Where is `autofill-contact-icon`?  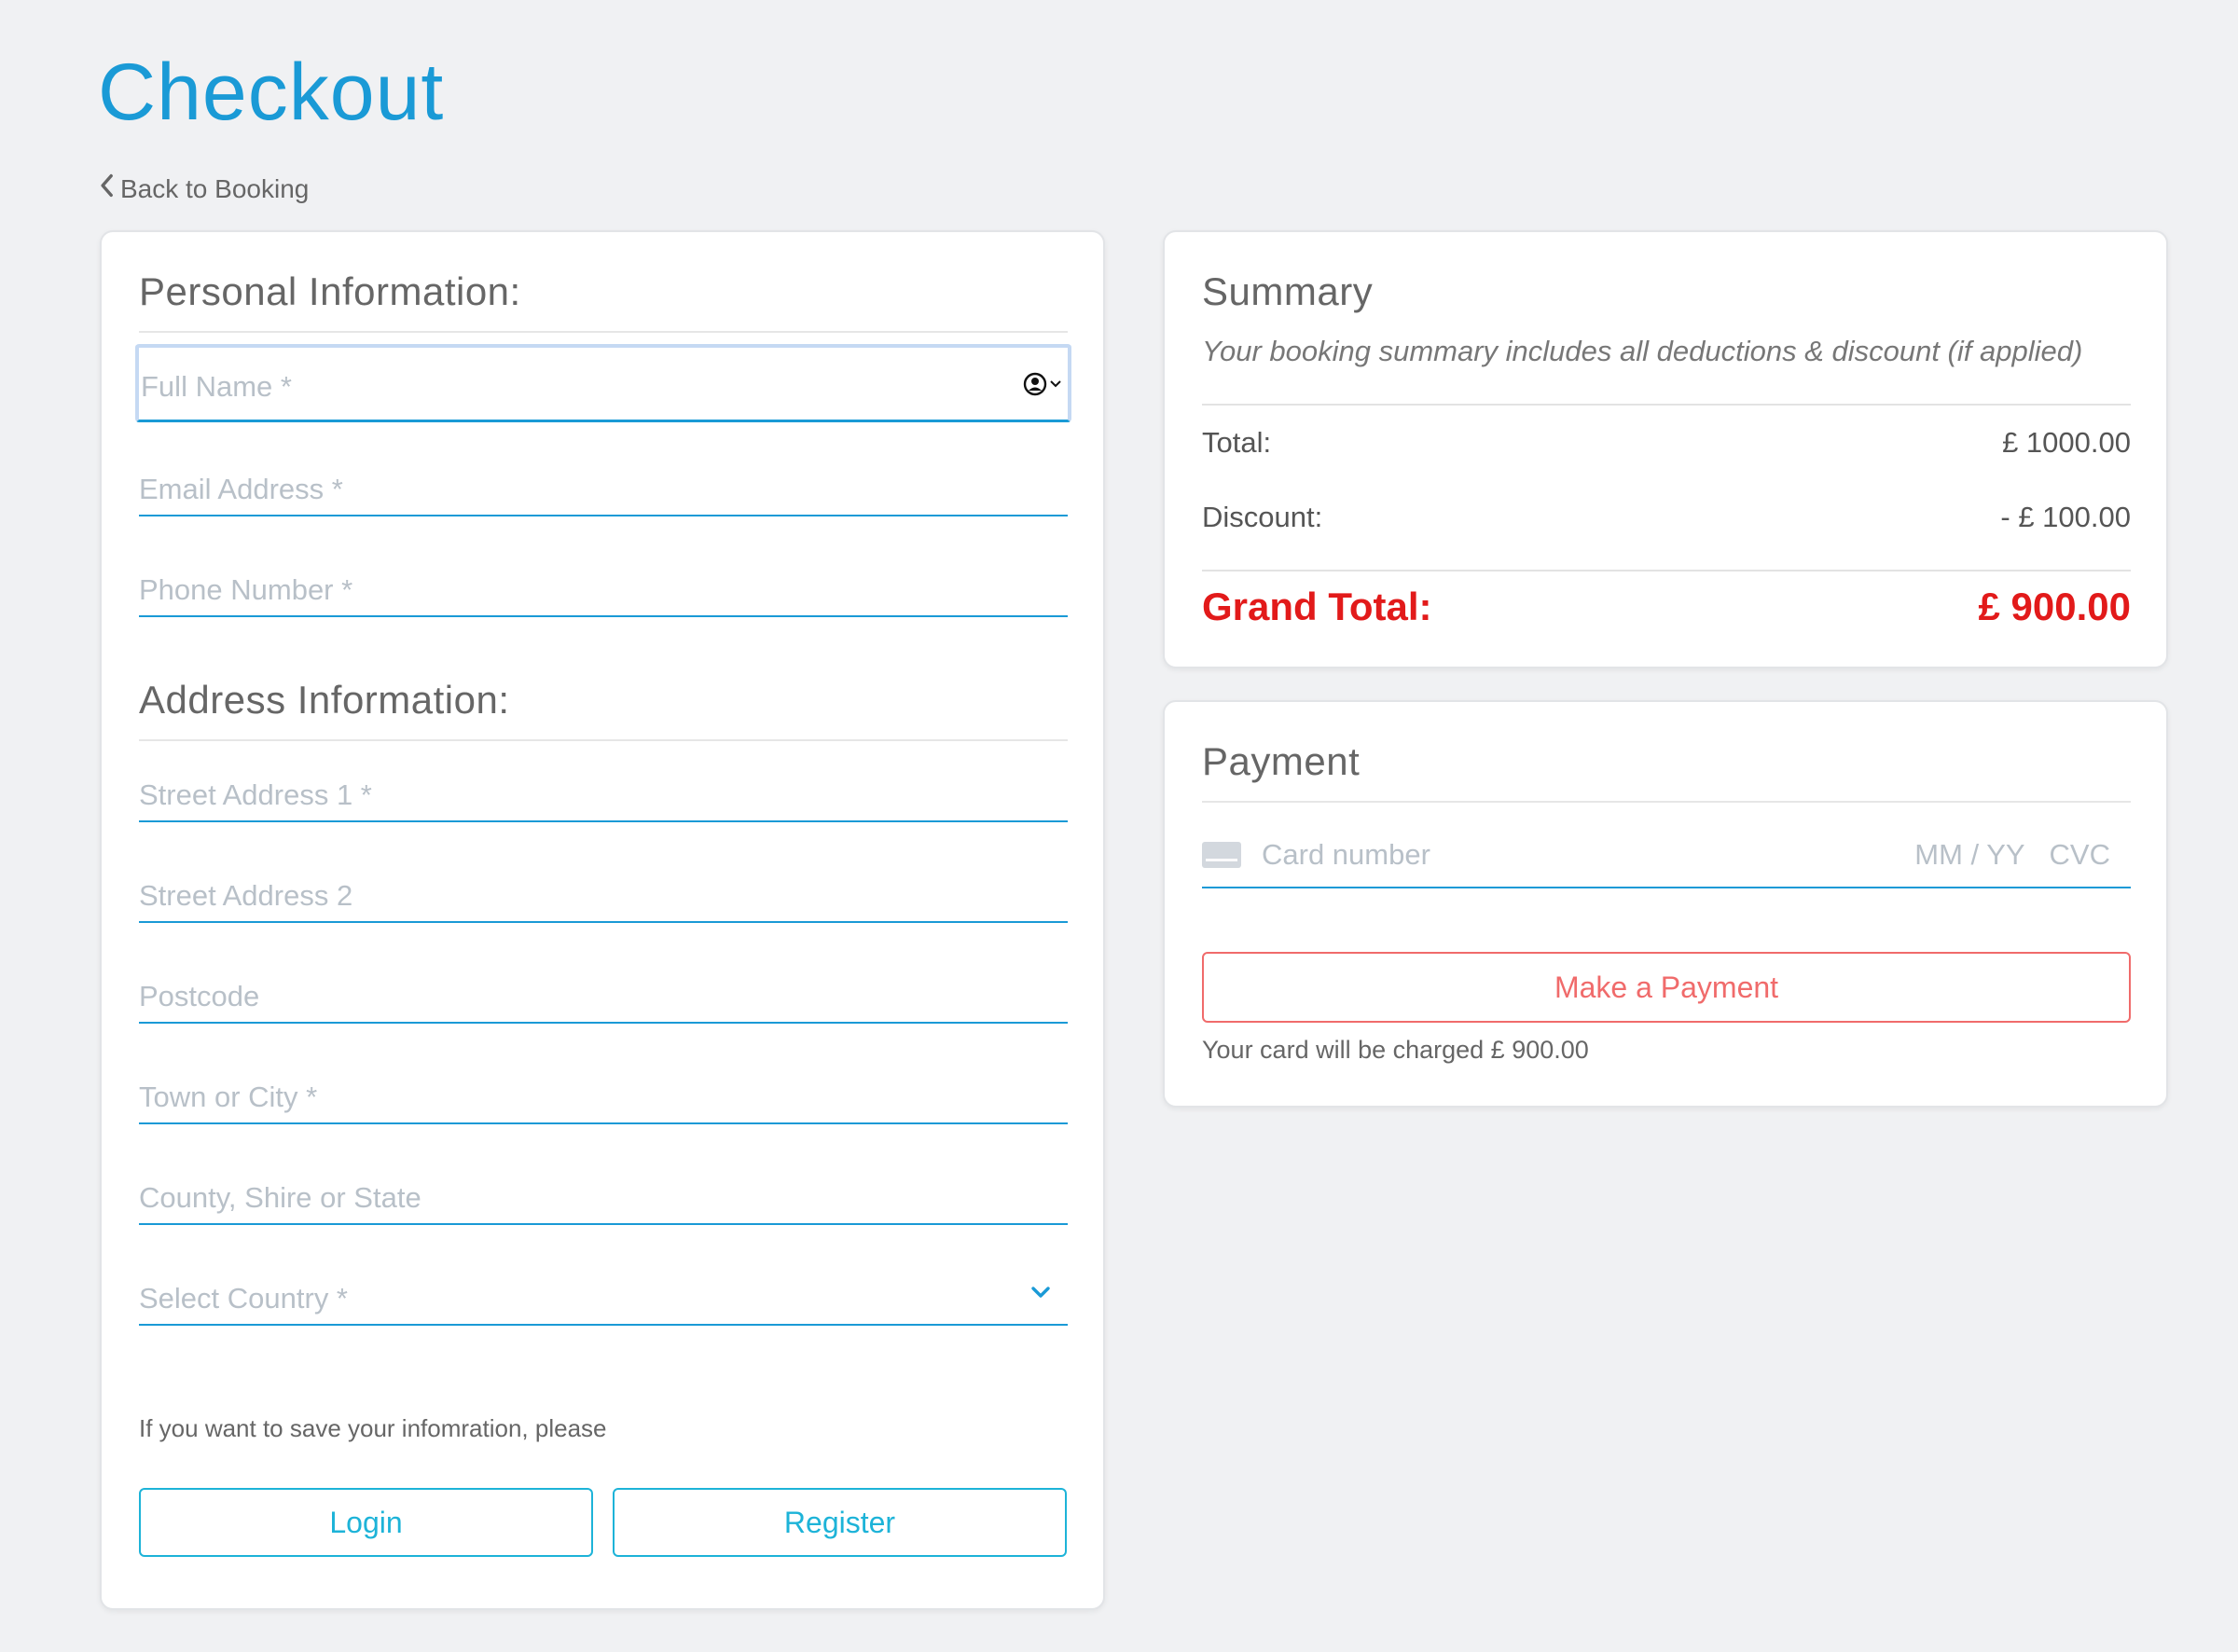 autofill-contact-icon is located at coordinates (1042, 384).